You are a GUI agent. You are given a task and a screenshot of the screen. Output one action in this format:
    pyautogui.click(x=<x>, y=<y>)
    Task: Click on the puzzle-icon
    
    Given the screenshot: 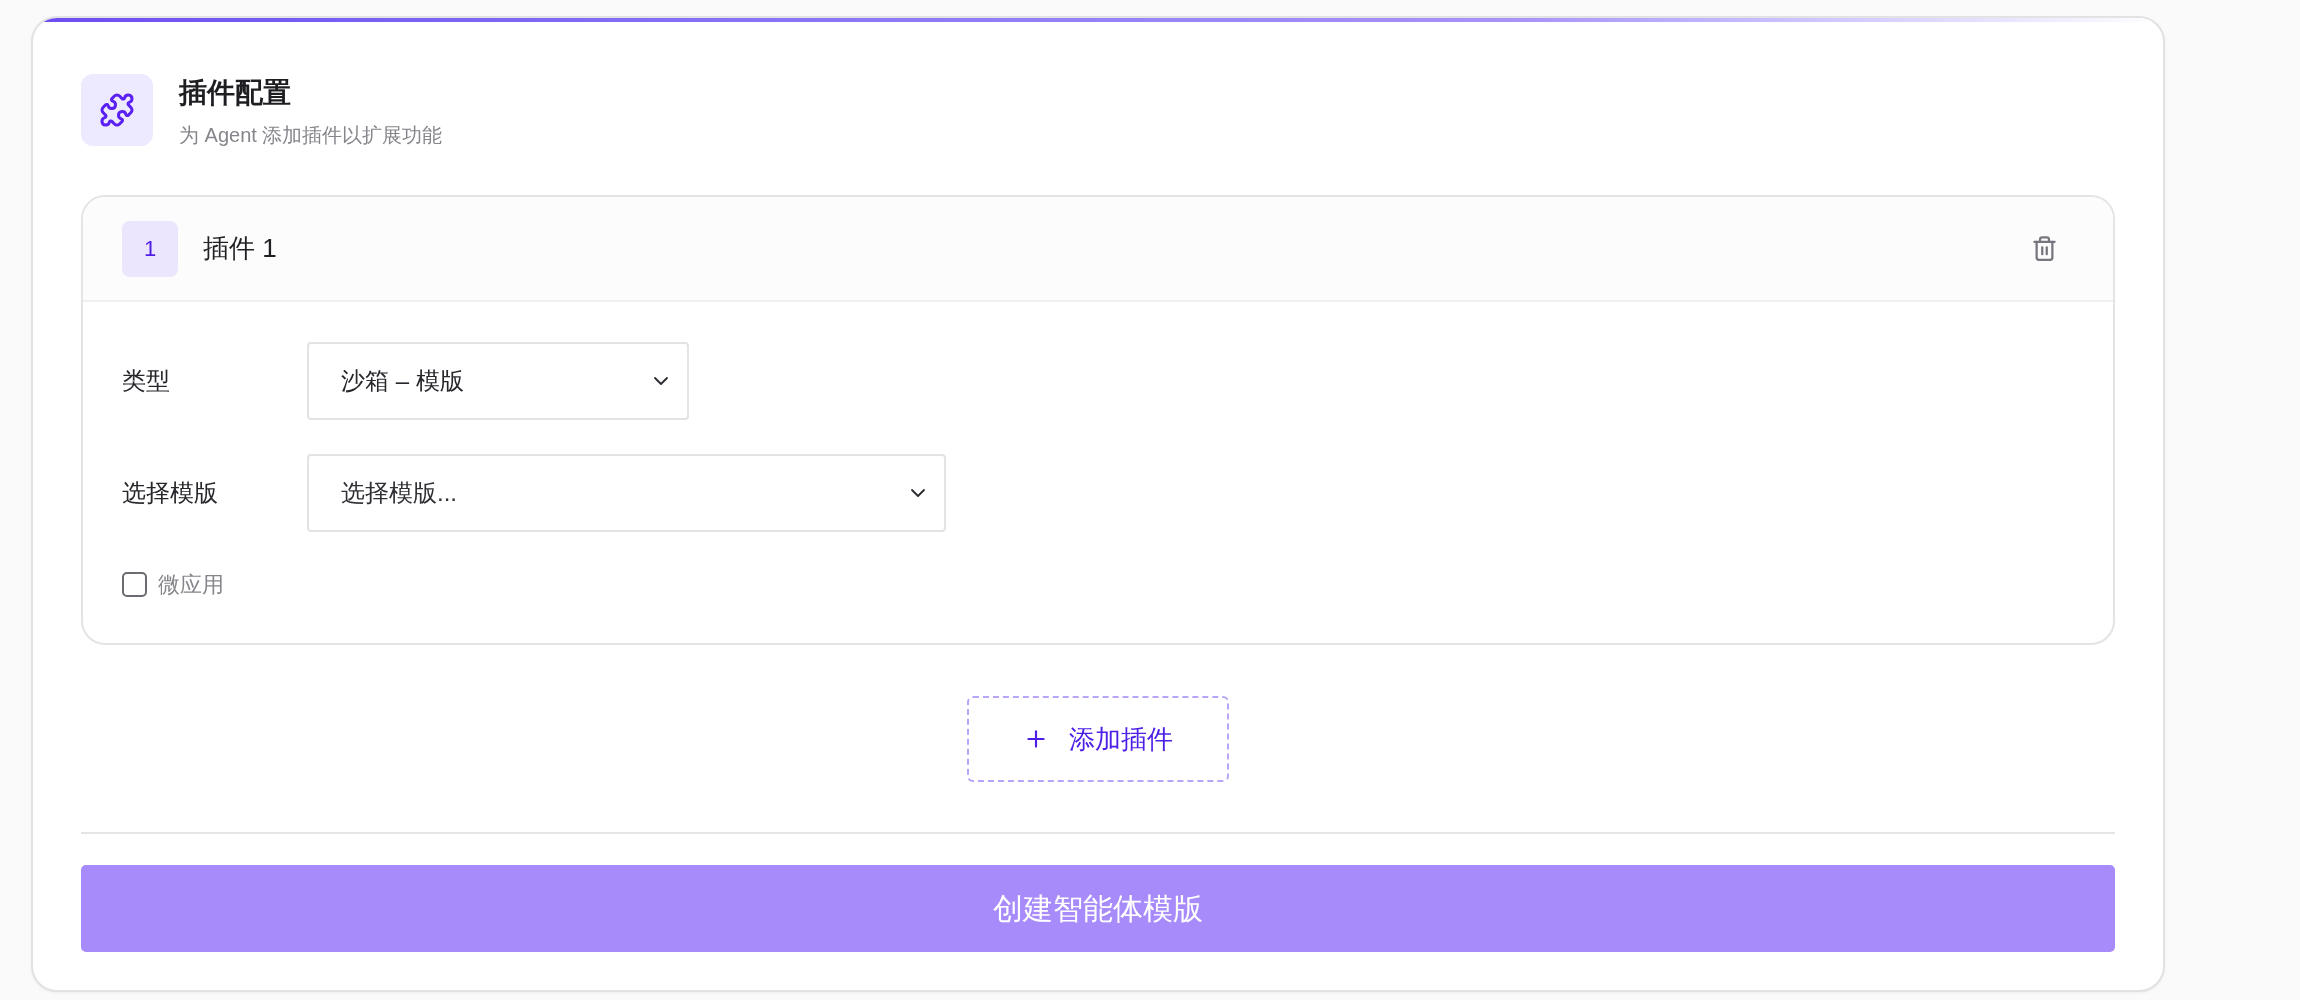 What is the action you would take?
    pyautogui.click(x=117, y=110)
    